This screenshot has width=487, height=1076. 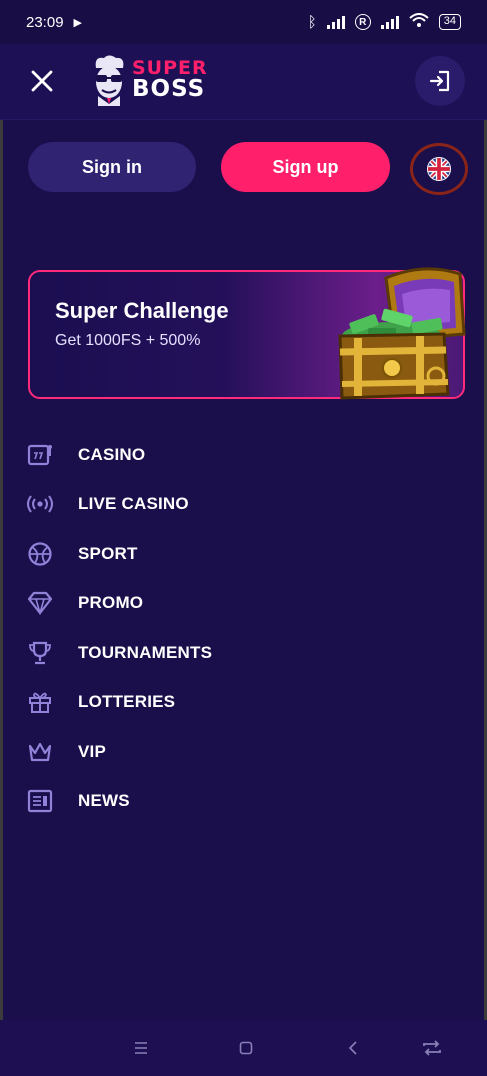 I want to click on signup-button: Sign up, so click(x=305, y=167).